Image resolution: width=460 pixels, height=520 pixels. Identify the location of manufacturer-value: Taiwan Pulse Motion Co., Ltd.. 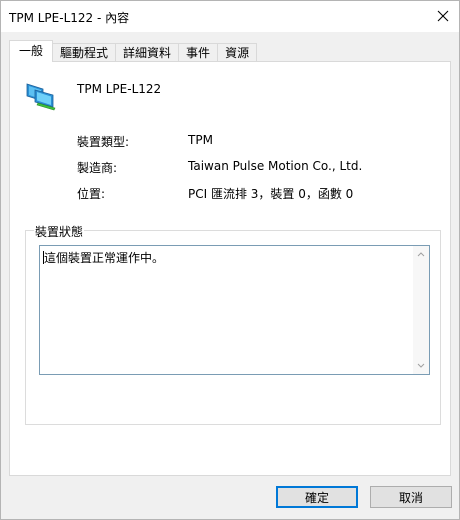
(275, 166).